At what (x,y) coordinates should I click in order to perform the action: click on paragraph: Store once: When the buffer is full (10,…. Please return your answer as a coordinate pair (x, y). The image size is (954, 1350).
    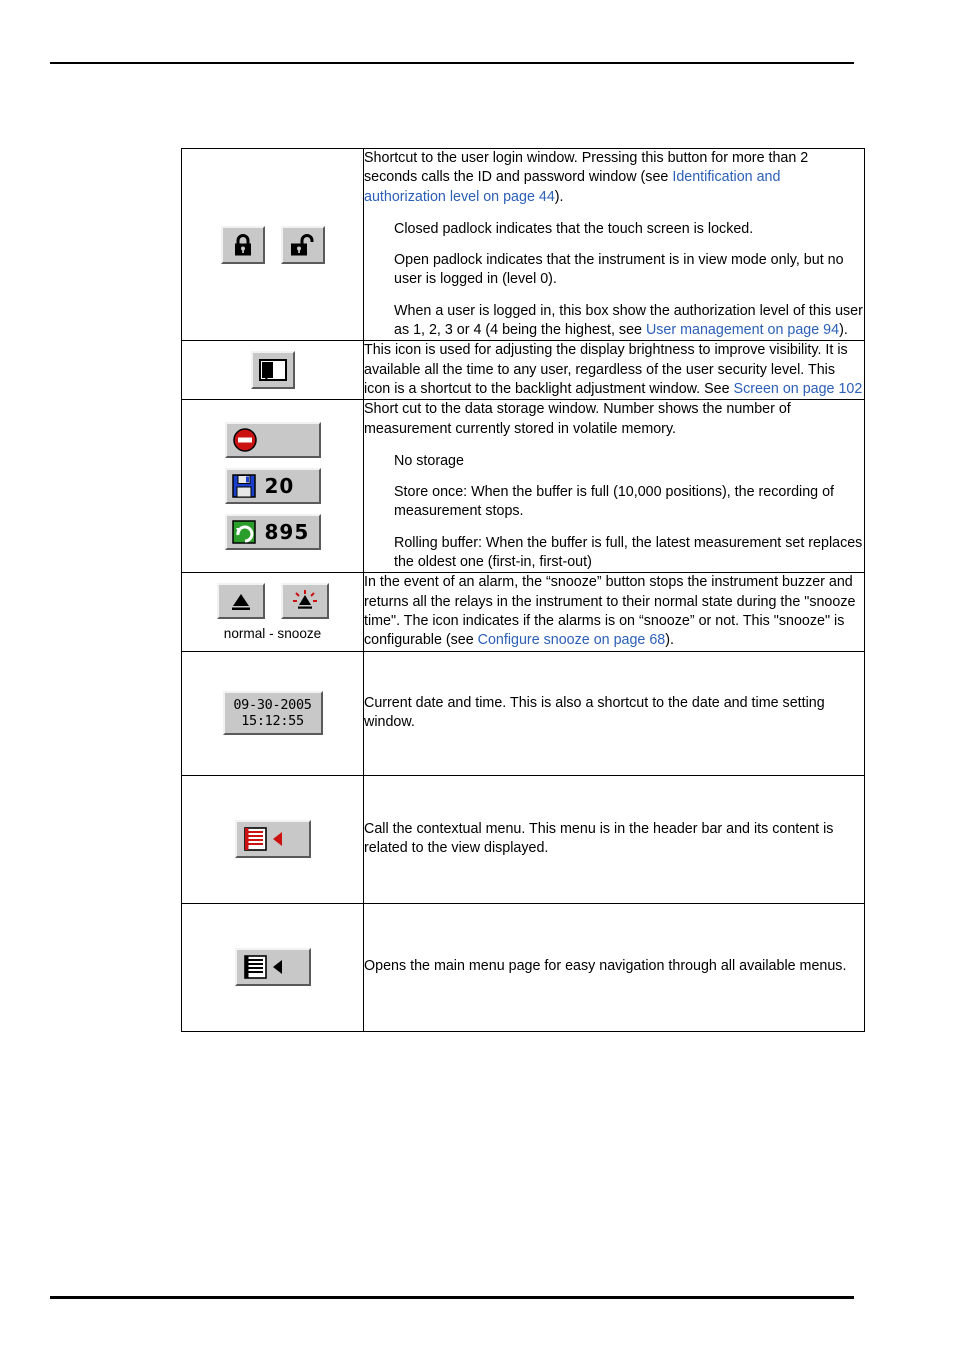
    Looking at the image, I should click on (629, 502).